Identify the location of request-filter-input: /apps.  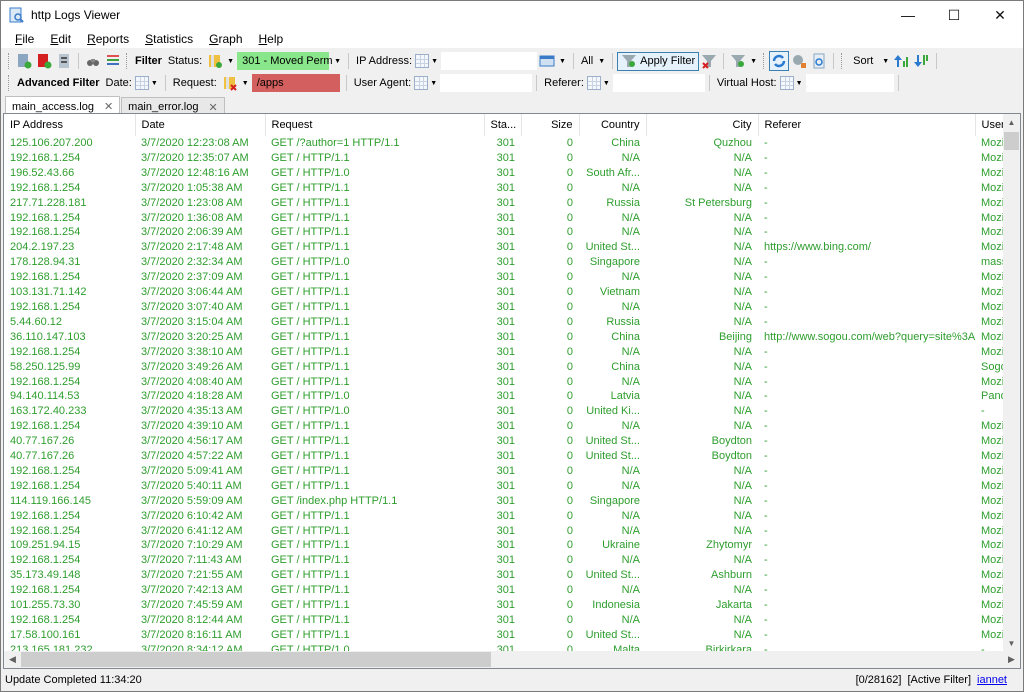
(295, 83).